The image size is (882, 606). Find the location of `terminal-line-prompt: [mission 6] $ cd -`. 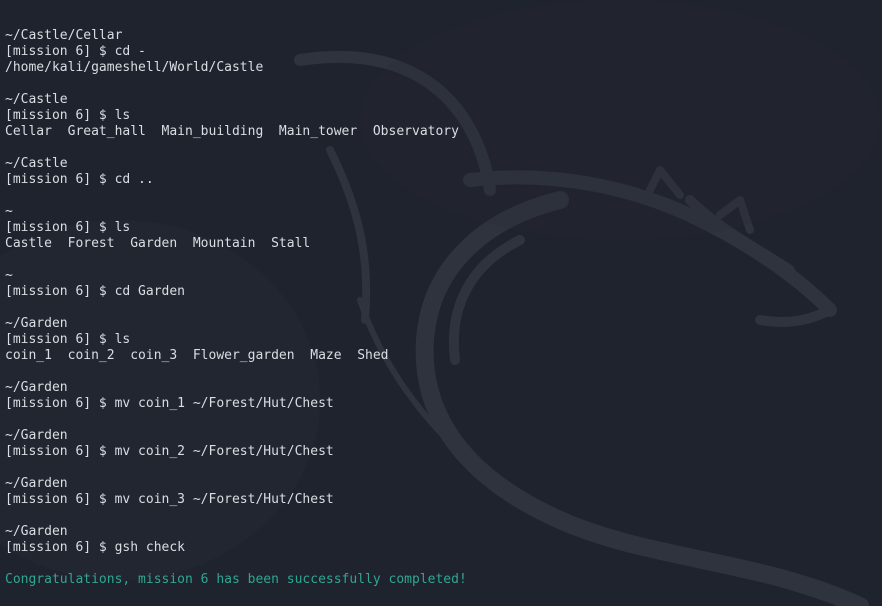

terminal-line-prompt: [mission 6] $ cd - is located at coordinates (75, 51).